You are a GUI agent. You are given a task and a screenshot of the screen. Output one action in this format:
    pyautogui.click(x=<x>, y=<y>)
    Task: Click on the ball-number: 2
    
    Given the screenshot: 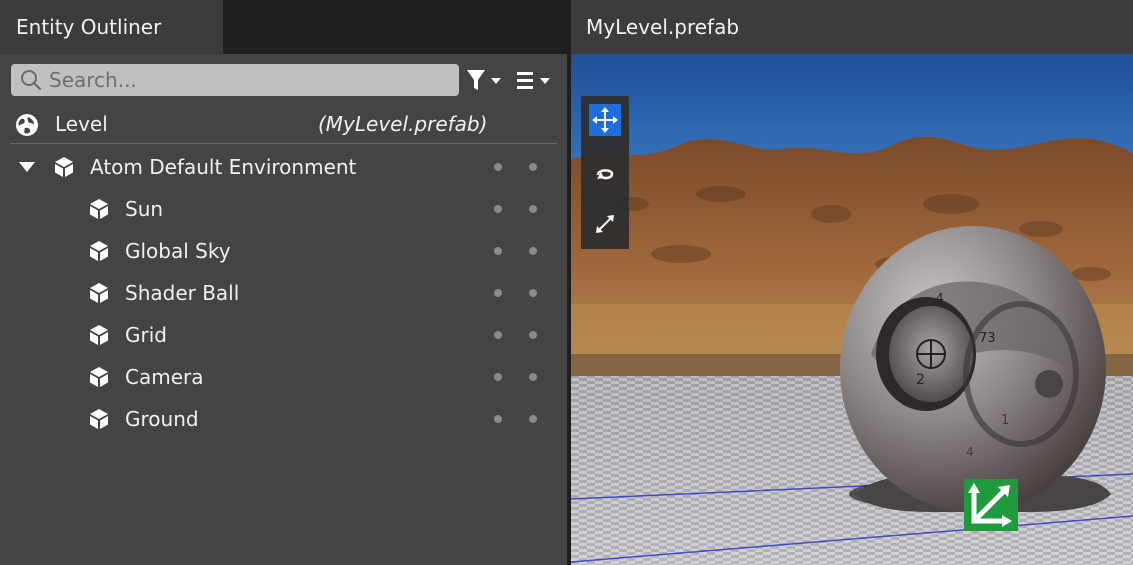 What is the action you would take?
    pyautogui.click(x=920, y=380)
    